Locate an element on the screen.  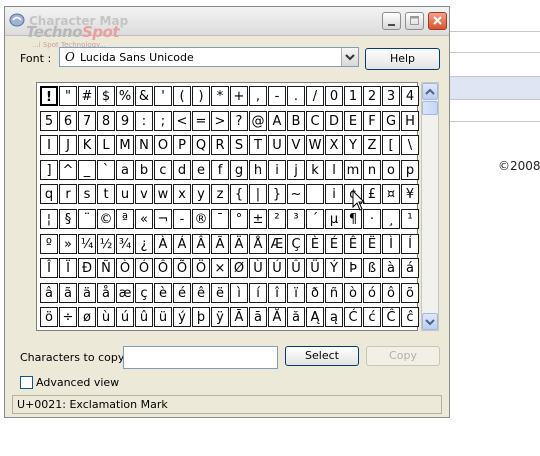
character-cell: 0 is located at coordinates (334, 96).